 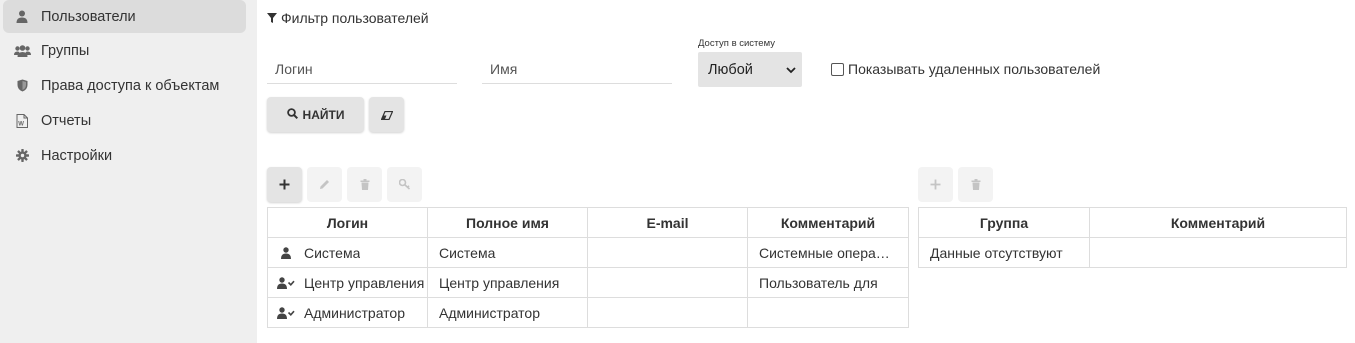 I want to click on add-user-button, so click(x=284, y=184).